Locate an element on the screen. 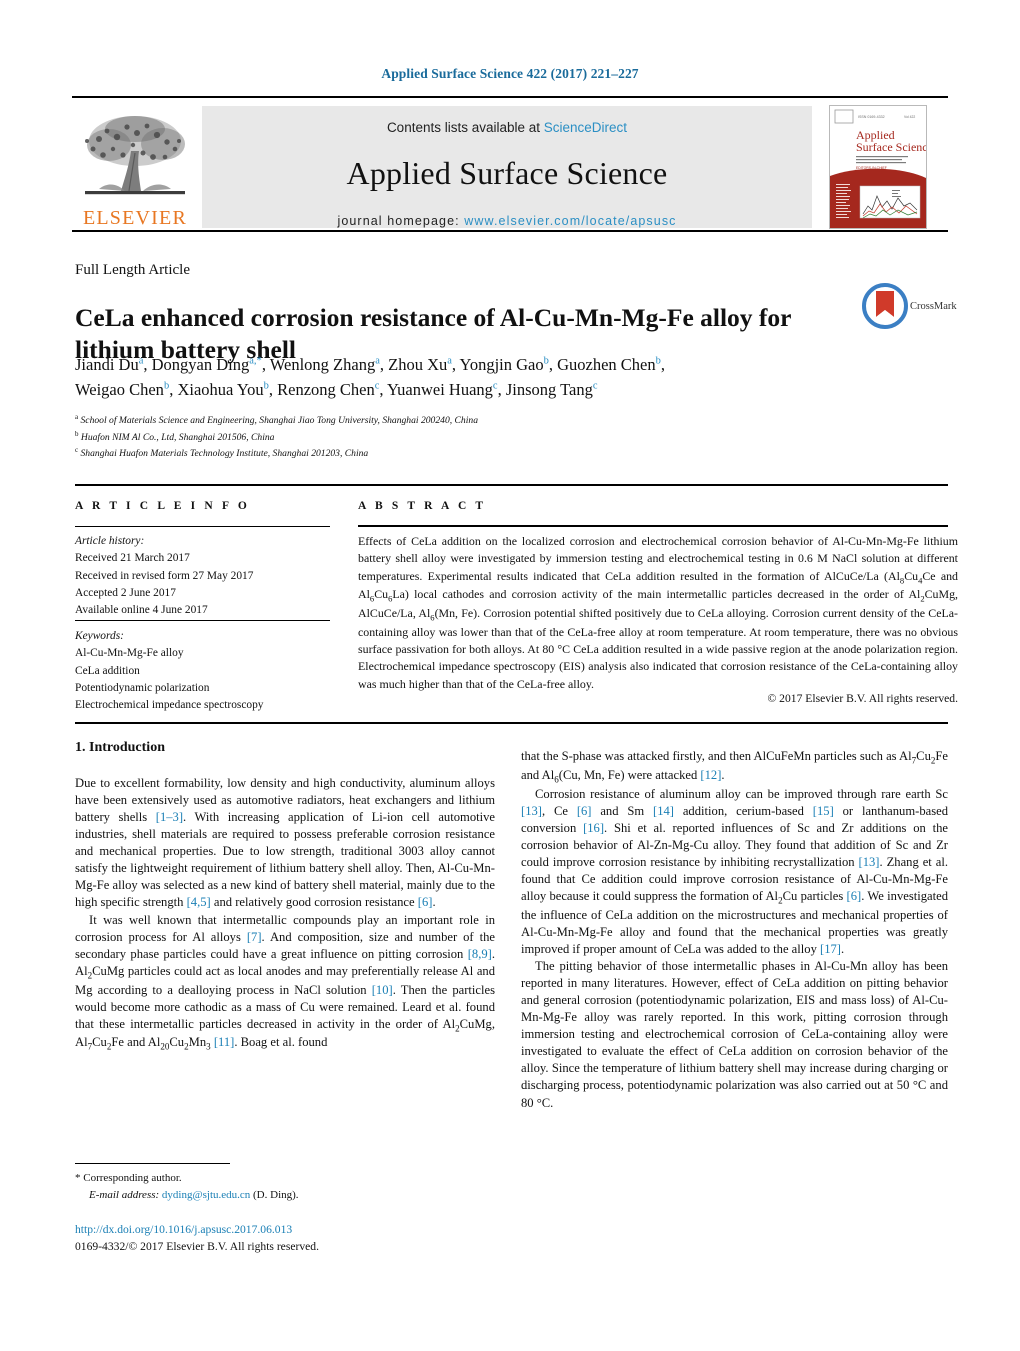 The height and width of the screenshot is (1351, 1020). crossmark-label: CrossMark is located at coordinates (933, 306).